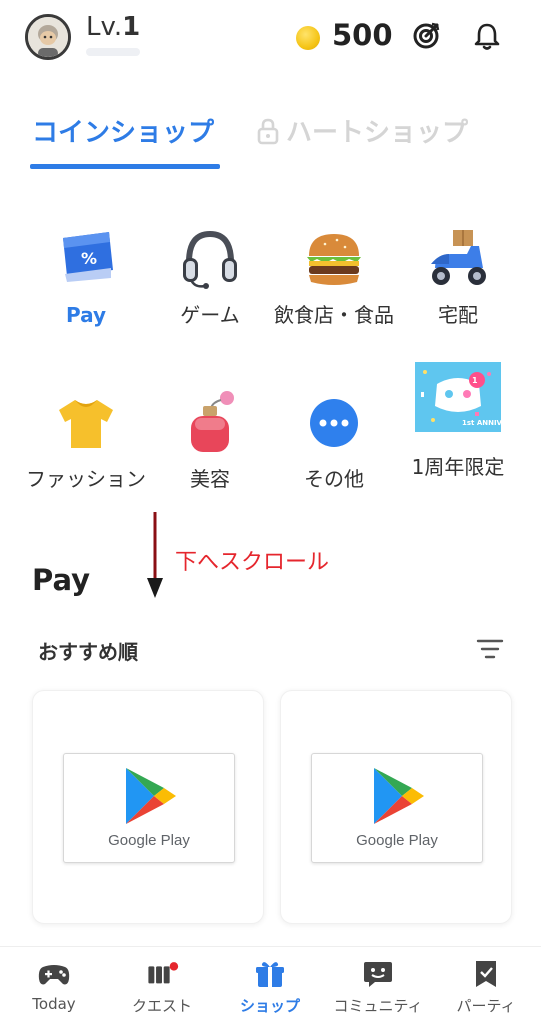 The image size is (541, 1025). I want to click on nav-today: Today, so click(54, 986).